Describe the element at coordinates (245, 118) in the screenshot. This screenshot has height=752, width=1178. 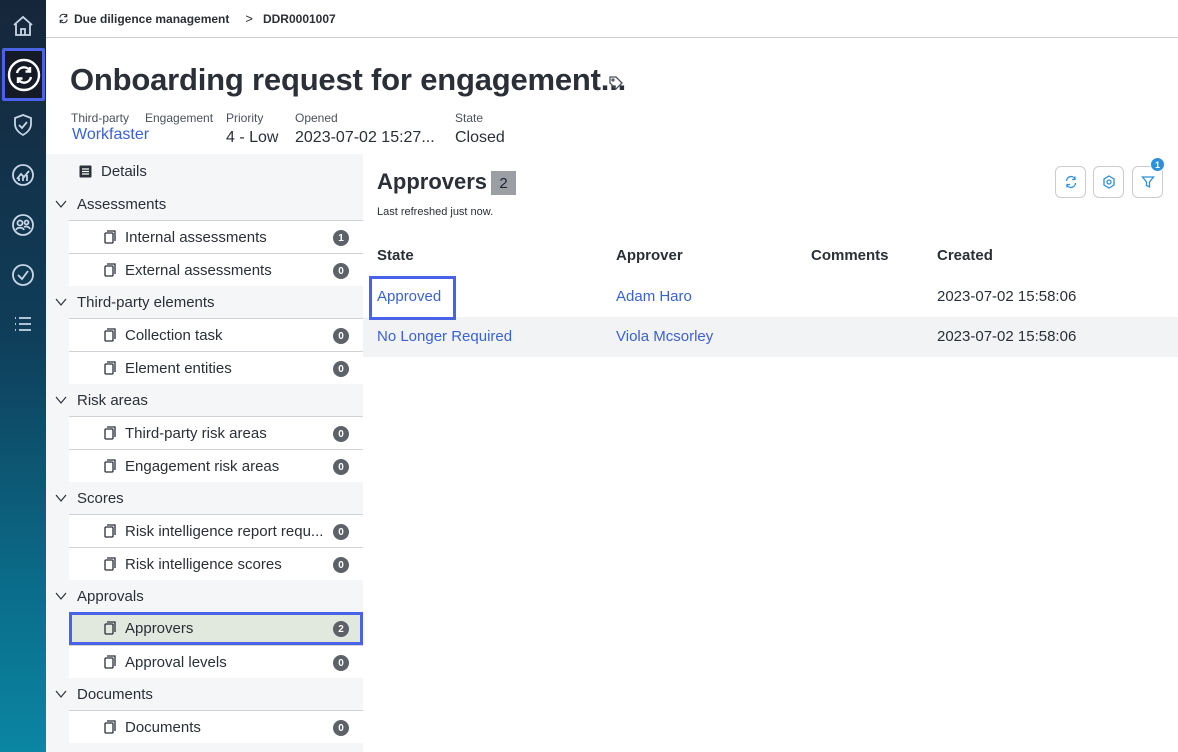
I see `priority-label: Priority` at that location.